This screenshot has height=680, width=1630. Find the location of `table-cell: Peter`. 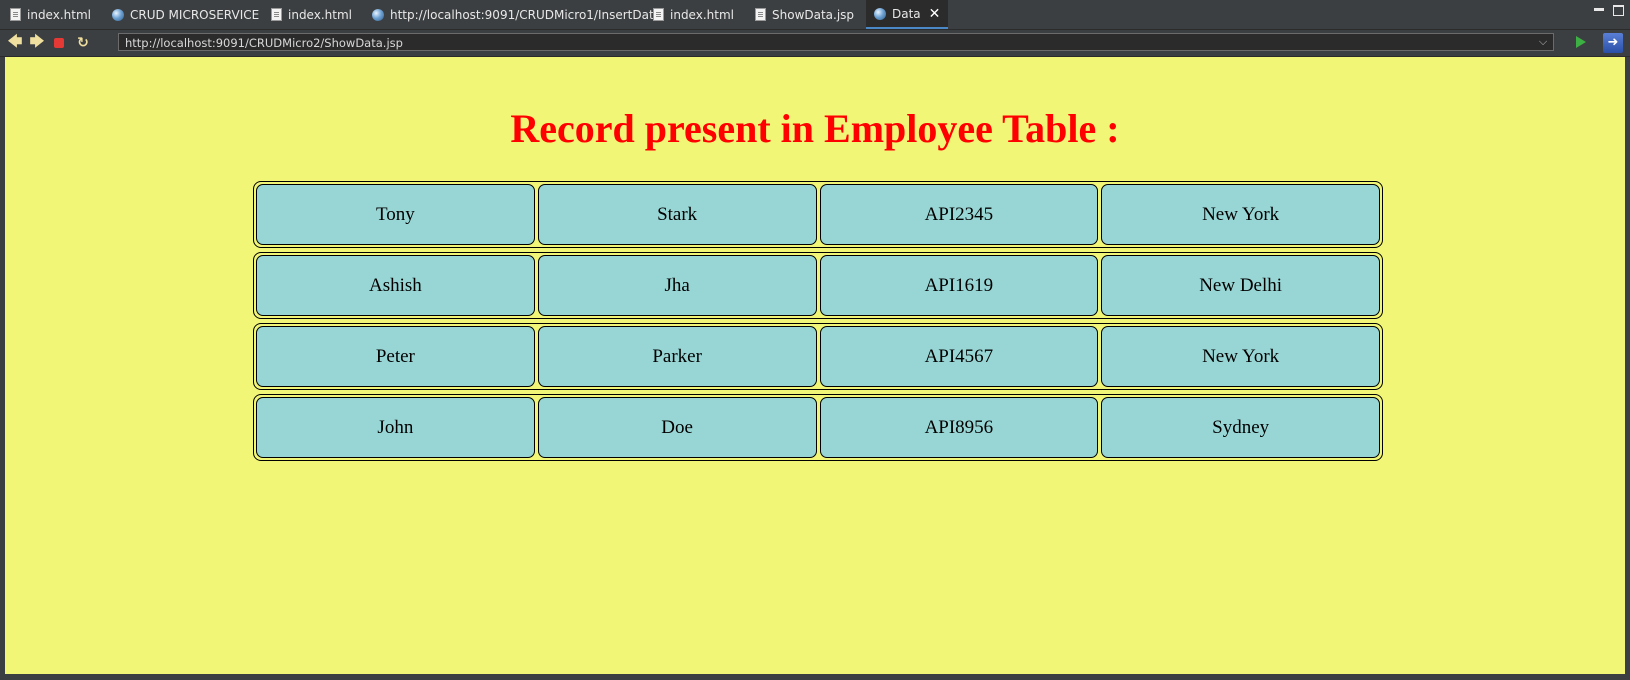

table-cell: Peter is located at coordinates (395, 356).